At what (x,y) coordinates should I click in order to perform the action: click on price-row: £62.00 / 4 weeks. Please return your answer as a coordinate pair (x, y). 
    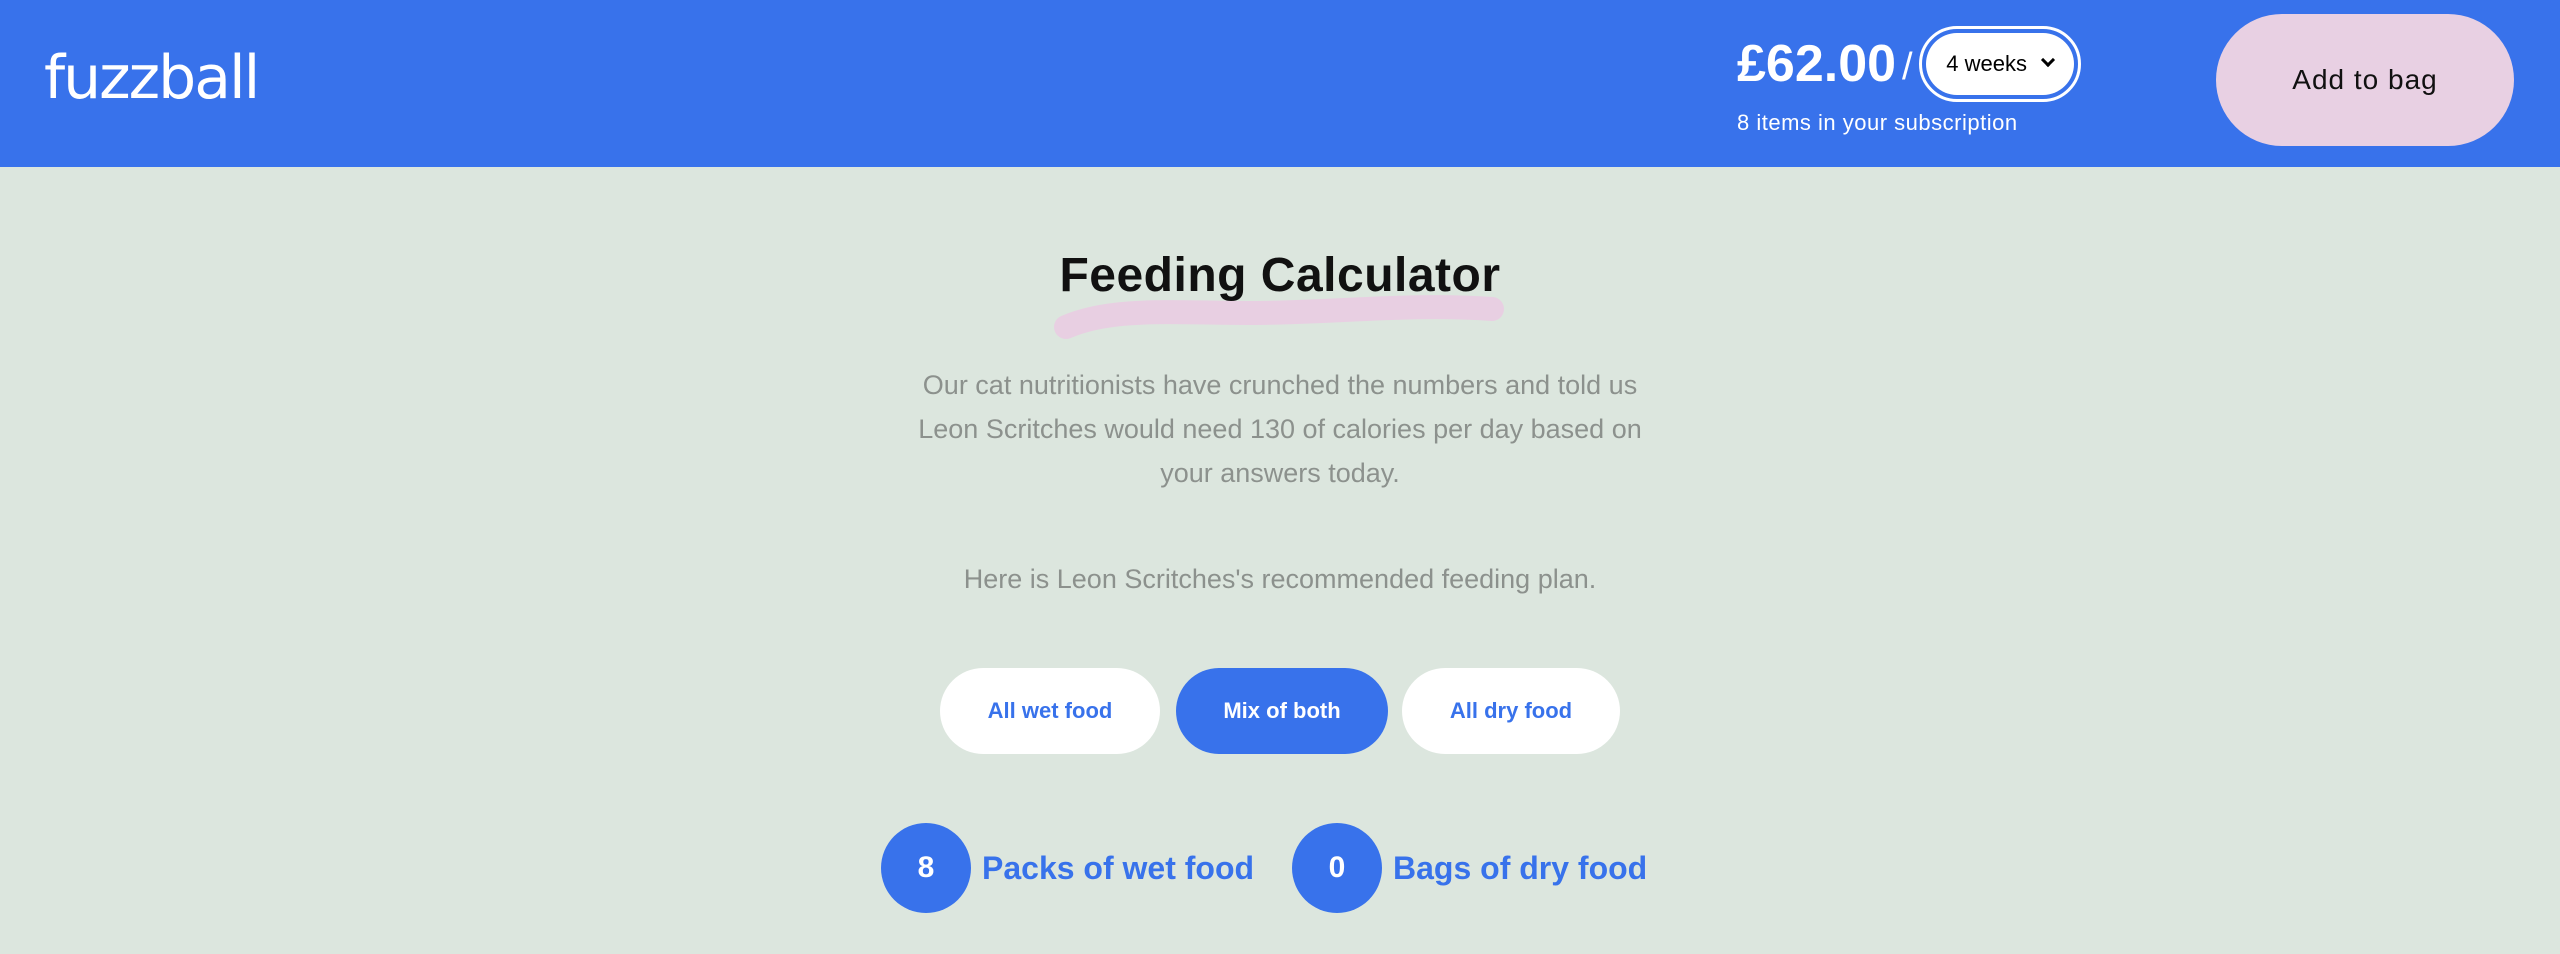
    Looking at the image, I should click on (1909, 64).